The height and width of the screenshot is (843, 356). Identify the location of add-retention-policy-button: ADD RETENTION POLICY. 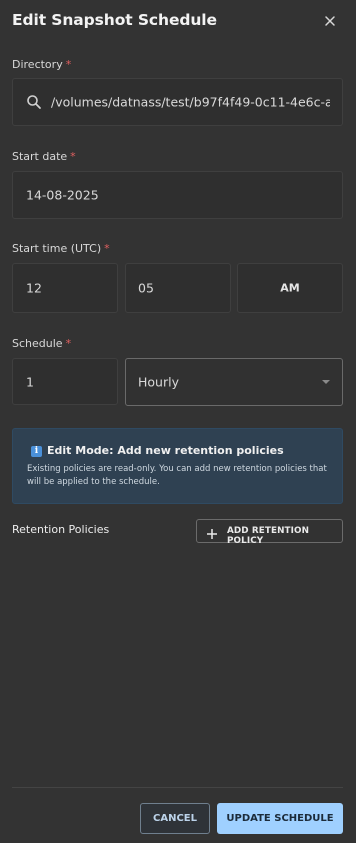
(269, 532).